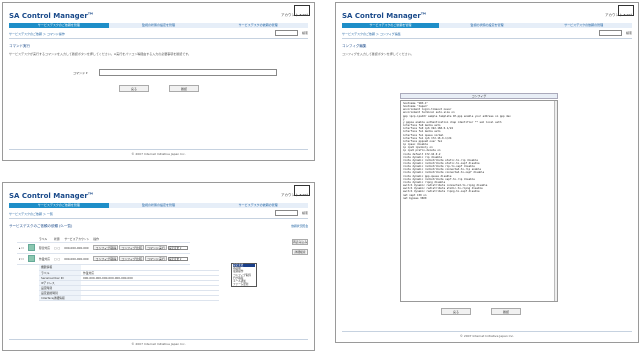  Describe the element at coordinates (44, 248) in the screenshot. I see `row-label: 障害対応` at that location.